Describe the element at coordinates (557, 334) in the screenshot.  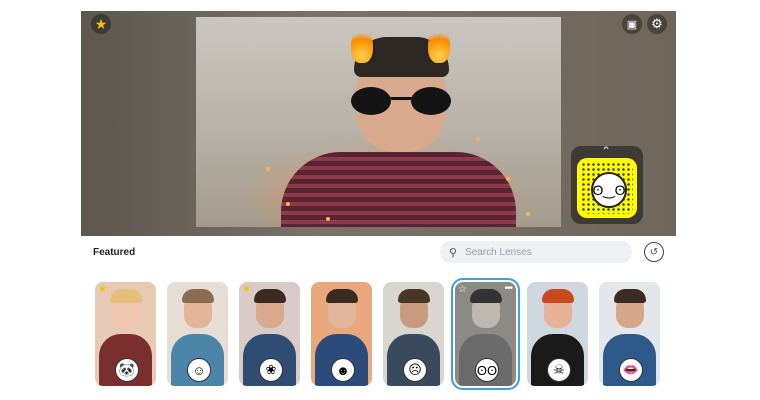
I see `skull-mask-lens: ☠` at that location.